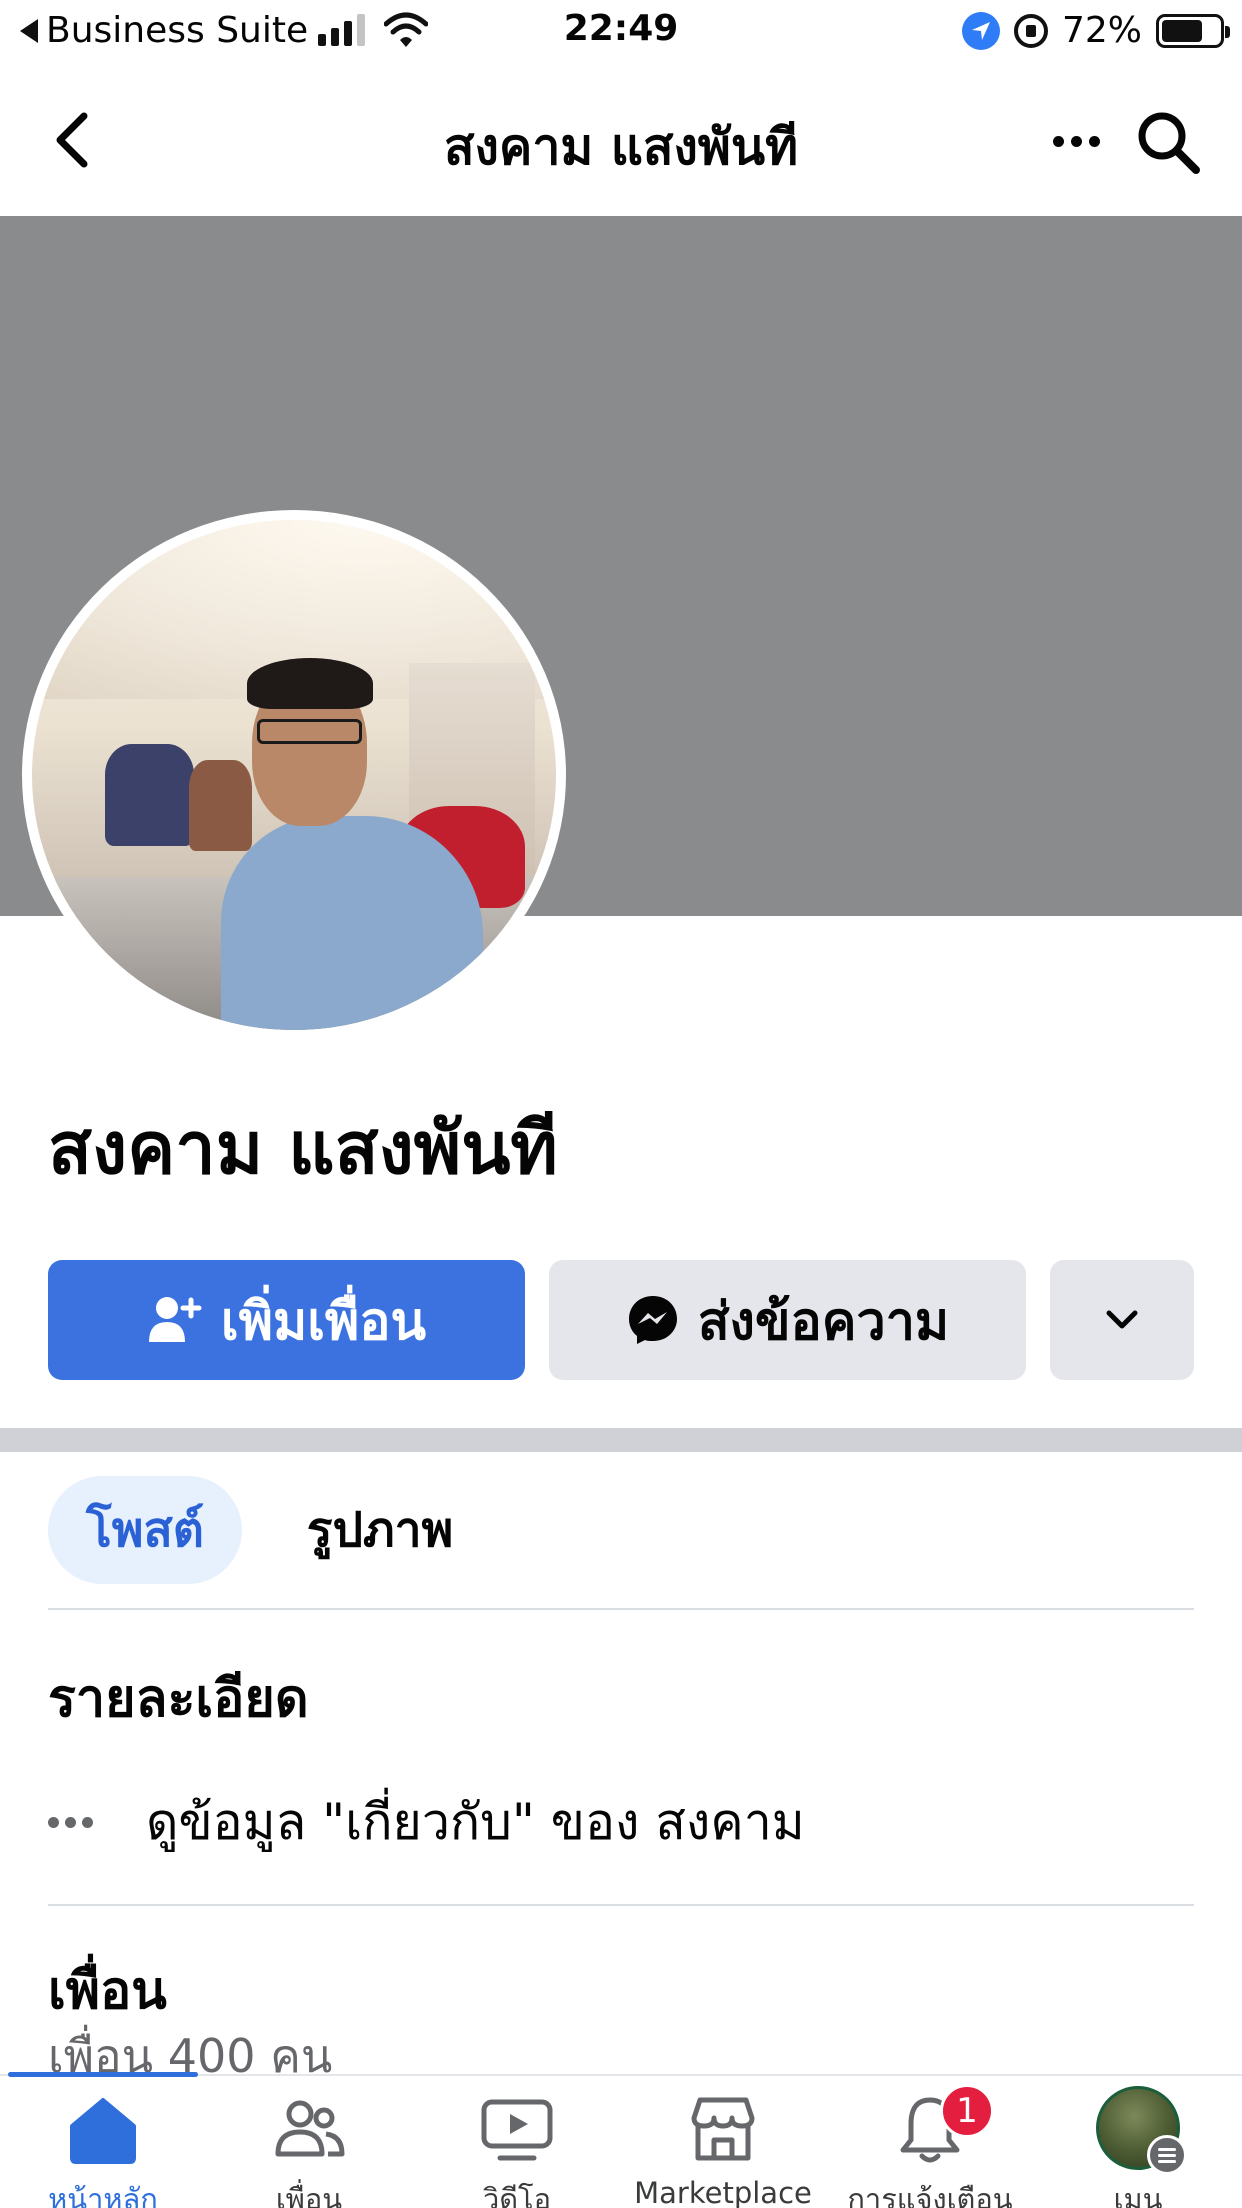 The width and height of the screenshot is (1242, 2208). What do you see at coordinates (723, 2192) in the screenshot?
I see `tab-marketplace-label: Marketplace` at bounding box center [723, 2192].